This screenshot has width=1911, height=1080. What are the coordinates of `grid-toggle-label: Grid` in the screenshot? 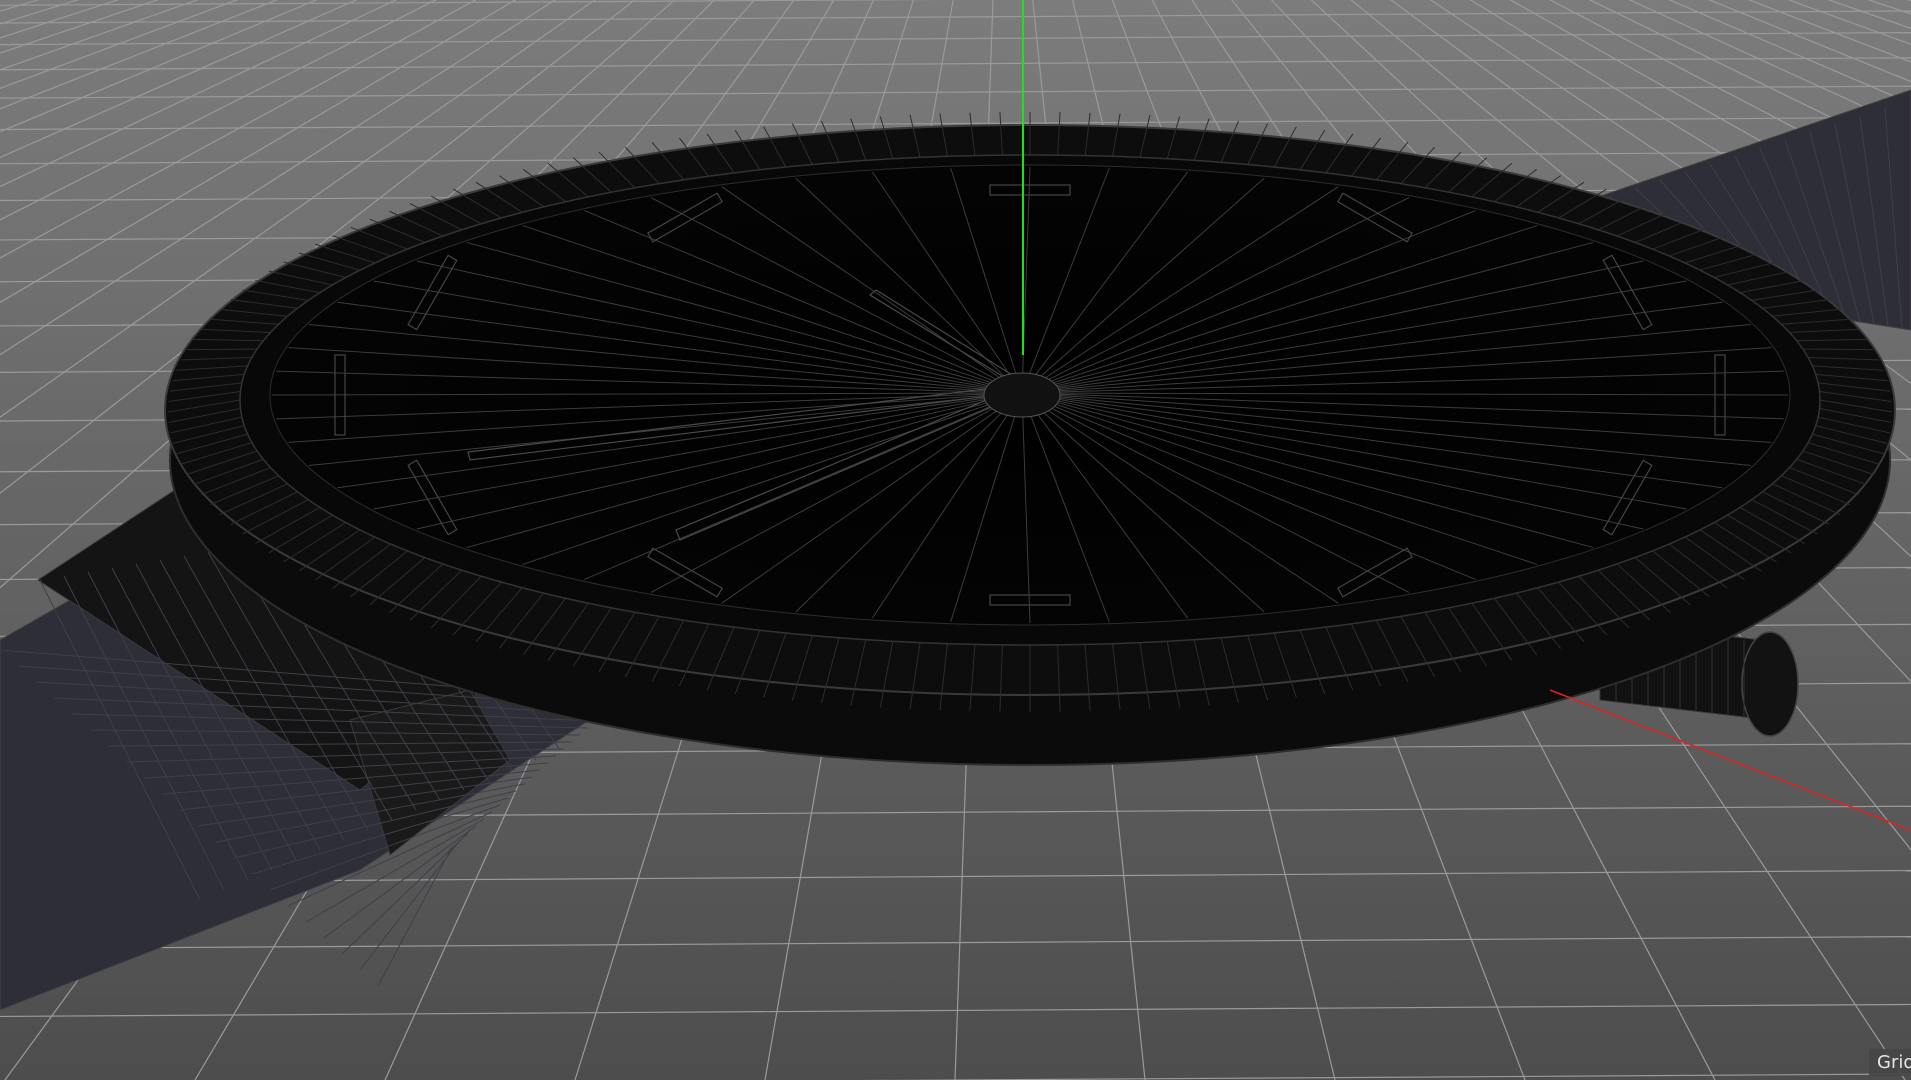 It's located at (1890, 1062).